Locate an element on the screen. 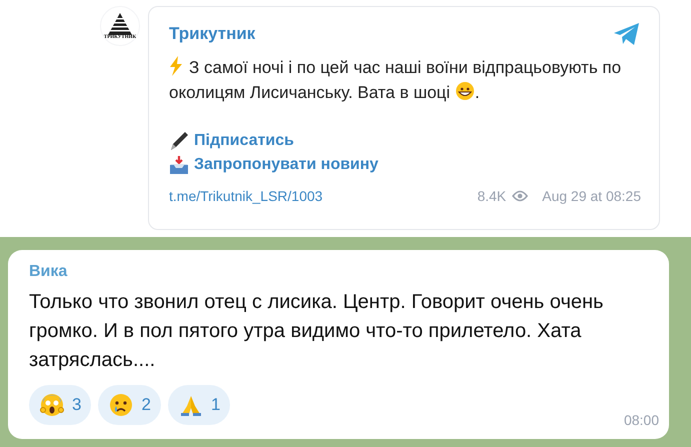  pyramid-icon is located at coordinates (120, 23).